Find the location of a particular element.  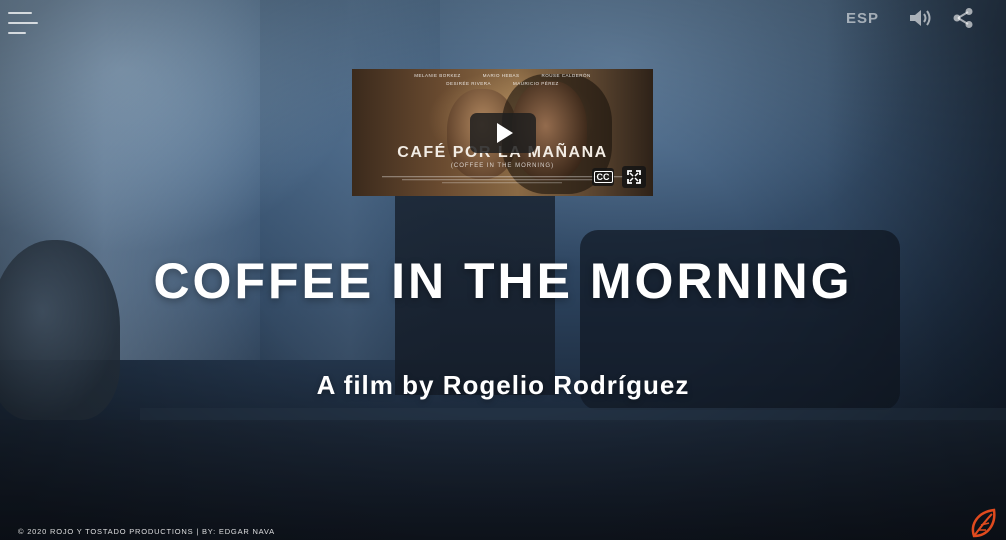

closed-captions-button: CC is located at coordinates (603, 177).